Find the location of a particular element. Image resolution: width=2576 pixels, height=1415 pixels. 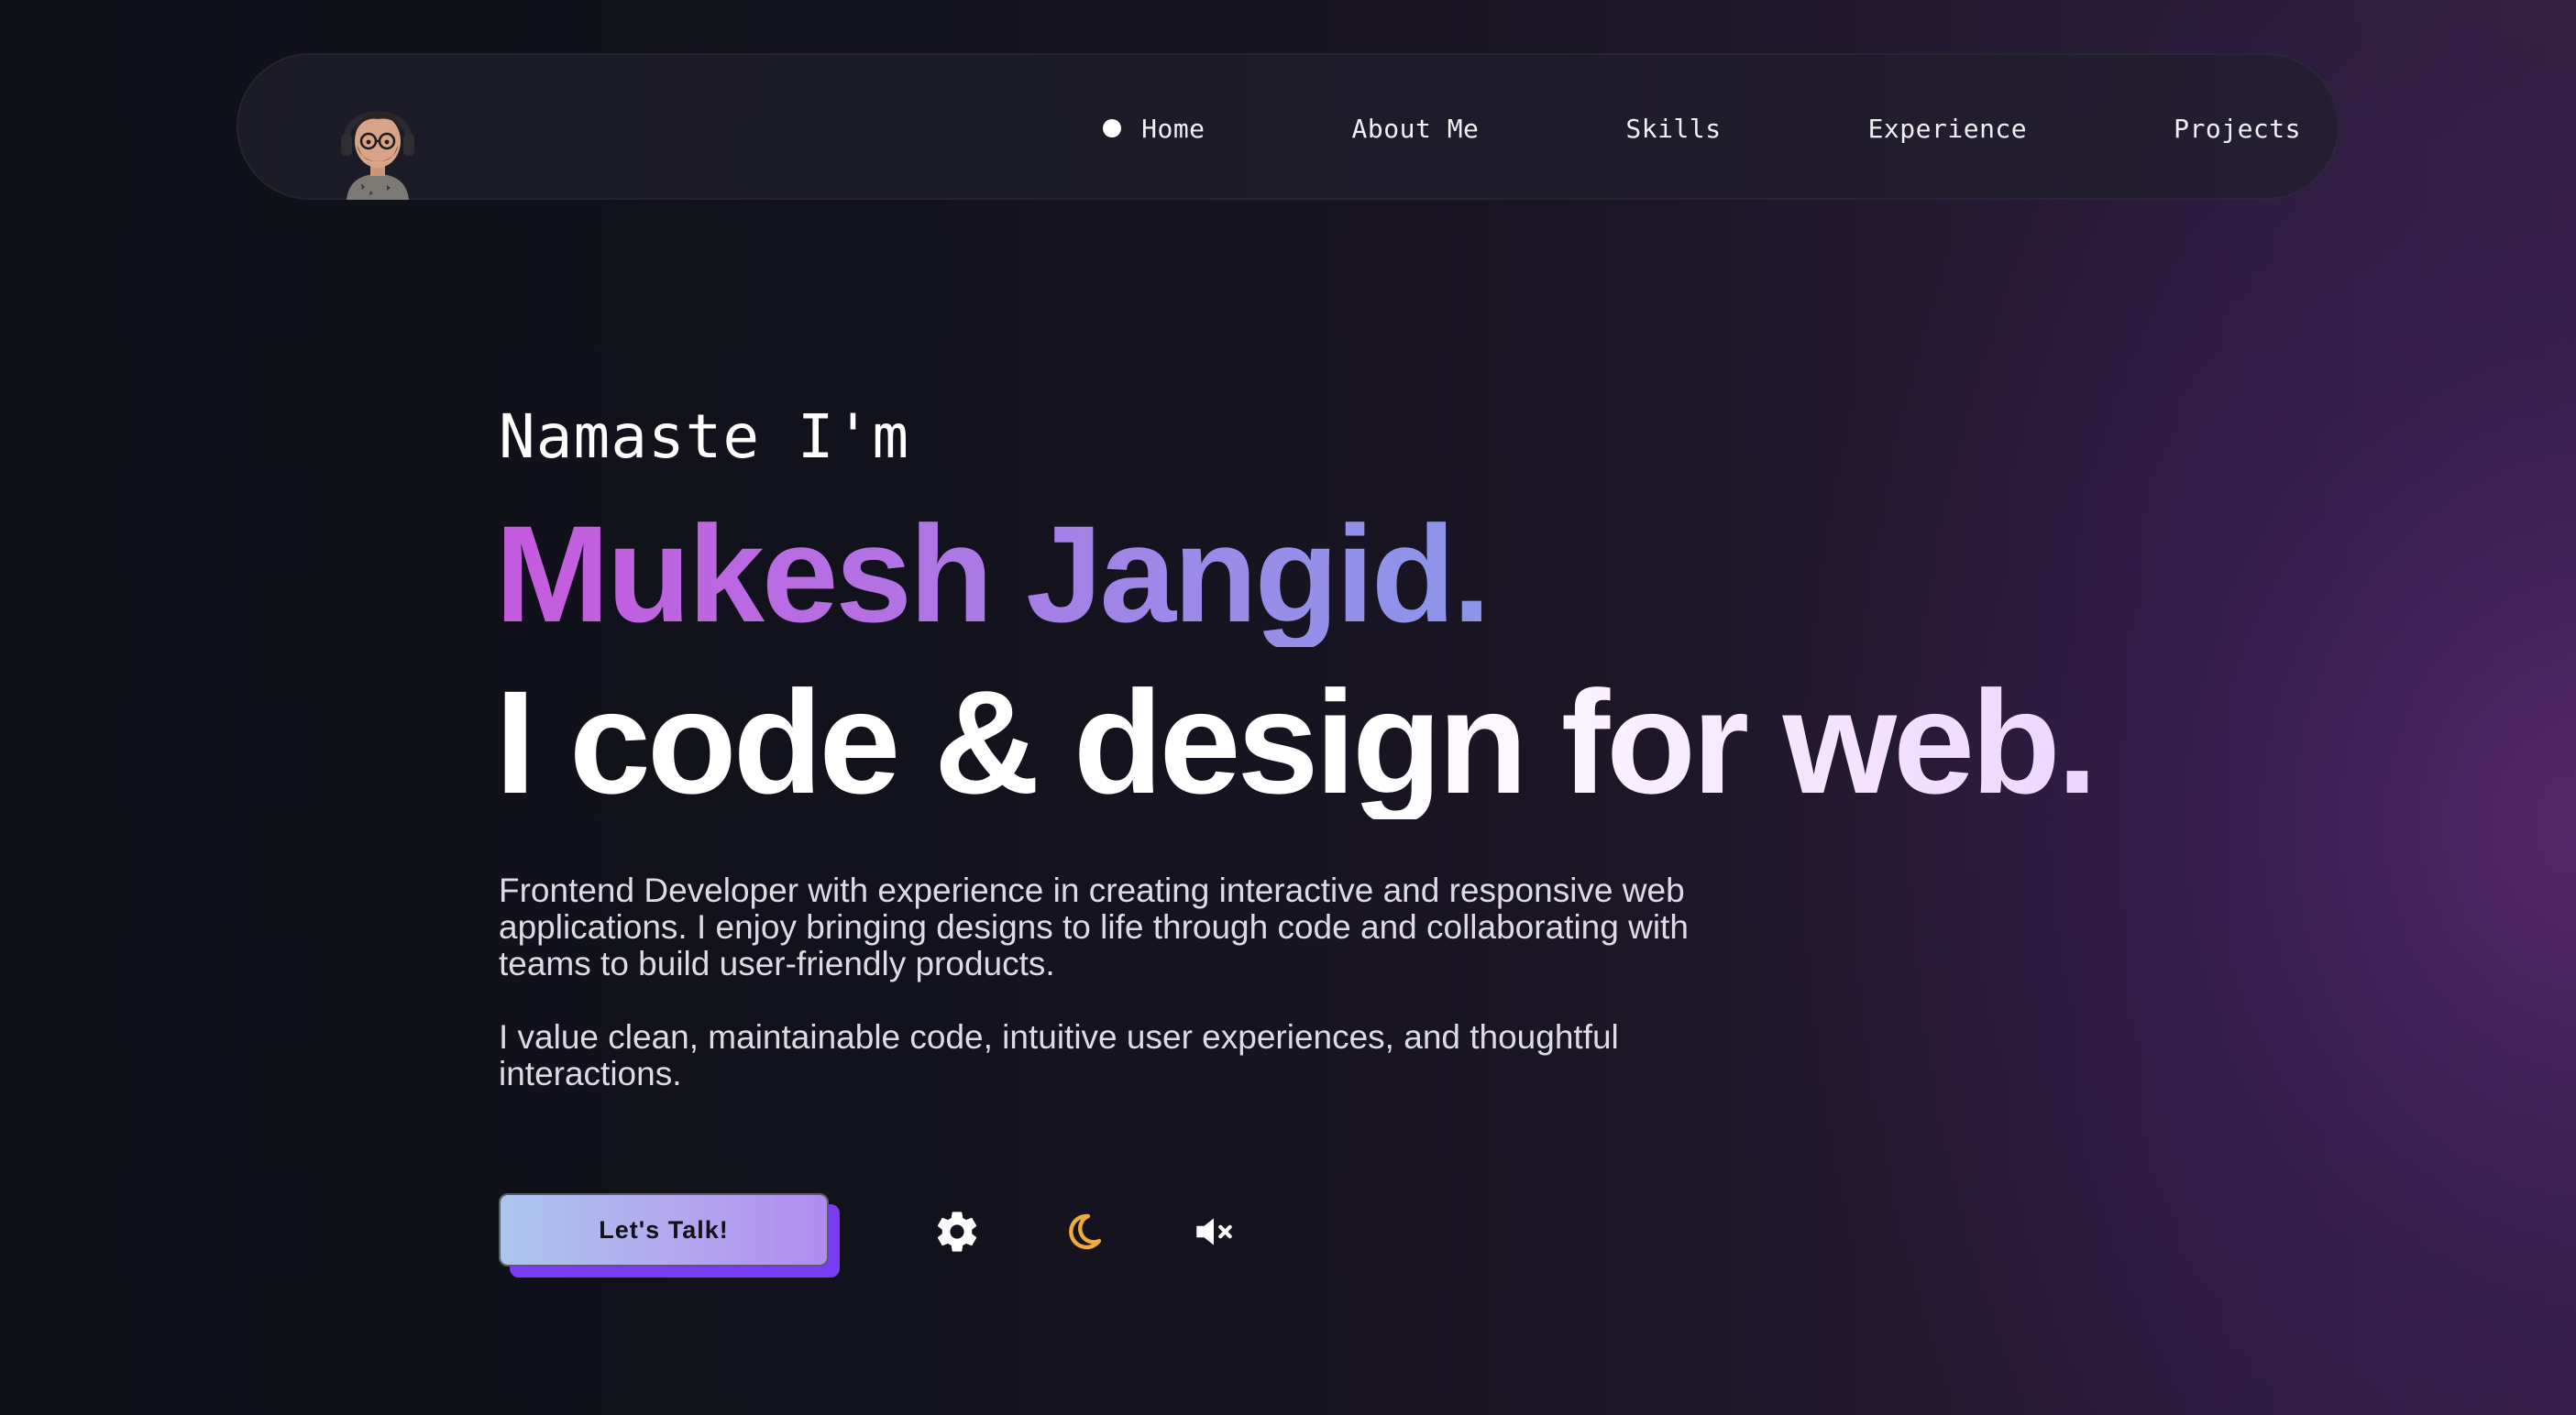

gear-icon is located at coordinates (957, 1232).